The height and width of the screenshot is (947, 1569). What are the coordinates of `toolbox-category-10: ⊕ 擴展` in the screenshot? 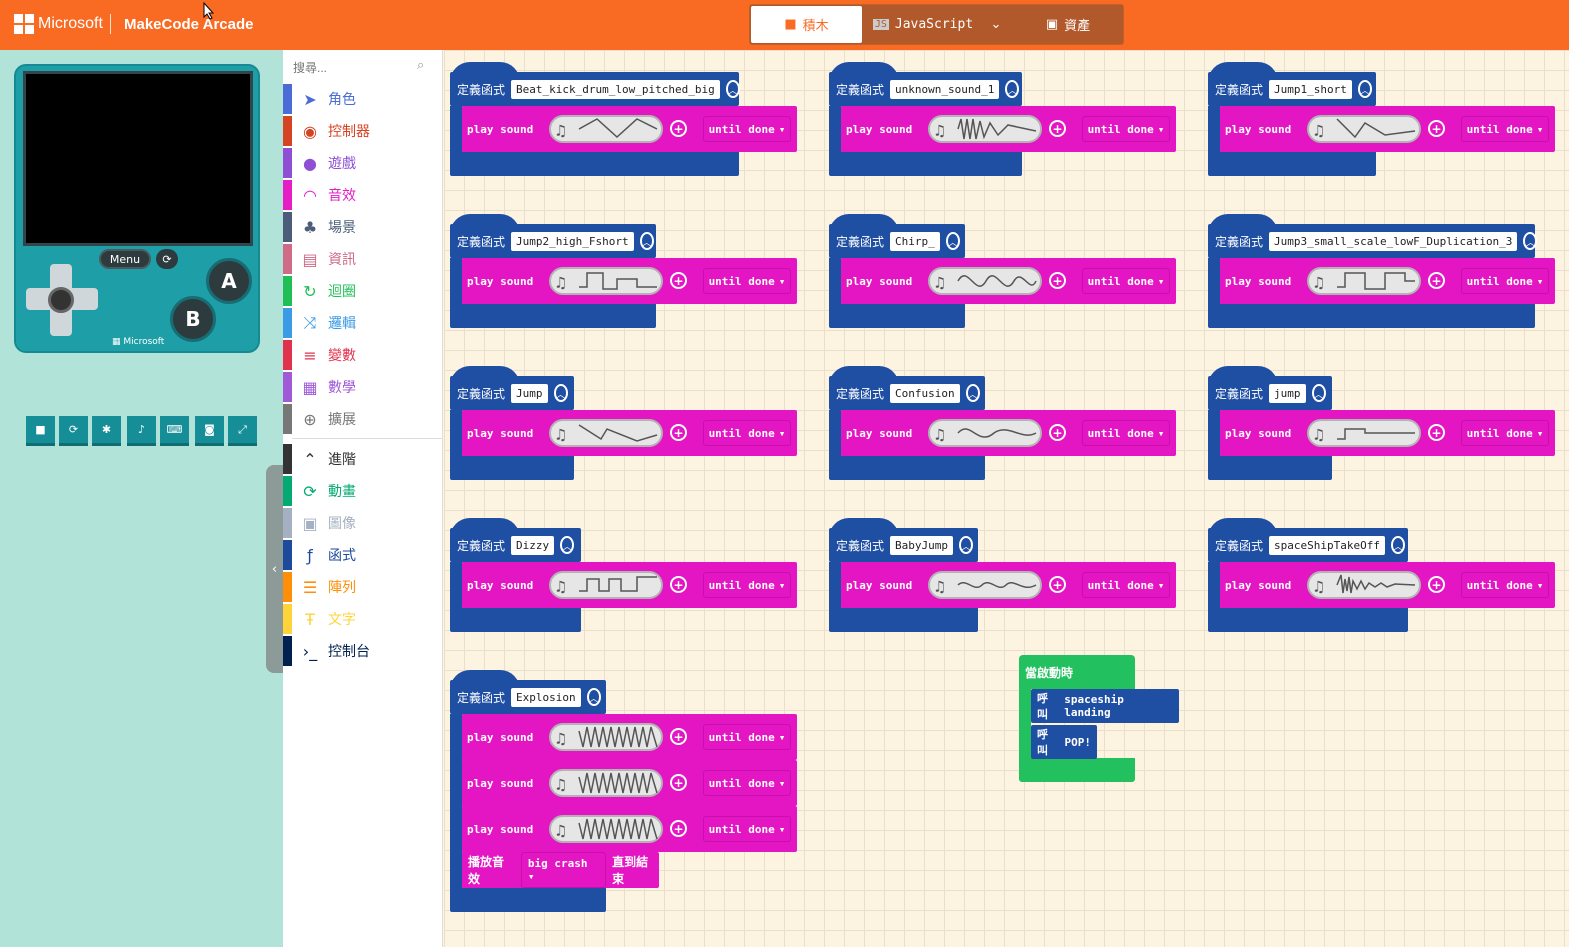 It's located at (363, 419).